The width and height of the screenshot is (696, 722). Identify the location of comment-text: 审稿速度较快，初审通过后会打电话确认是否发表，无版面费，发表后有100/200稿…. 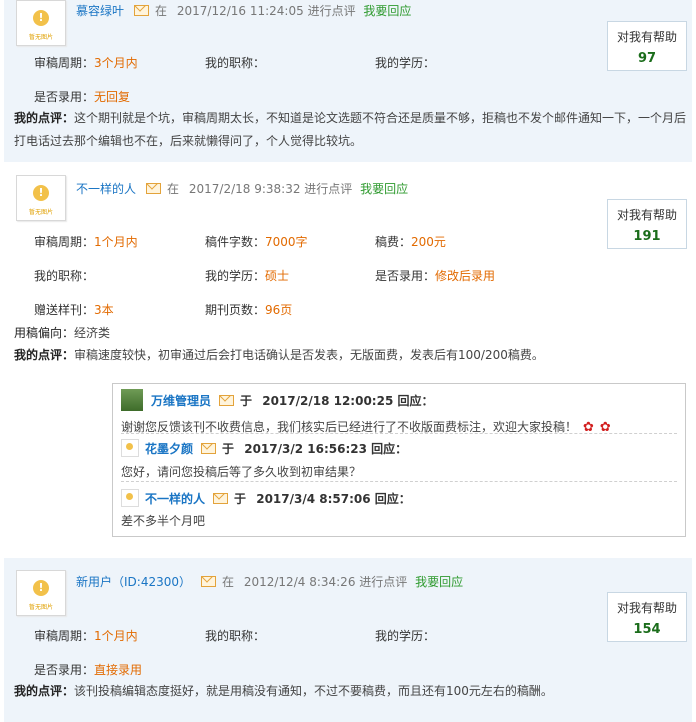
(309, 355).